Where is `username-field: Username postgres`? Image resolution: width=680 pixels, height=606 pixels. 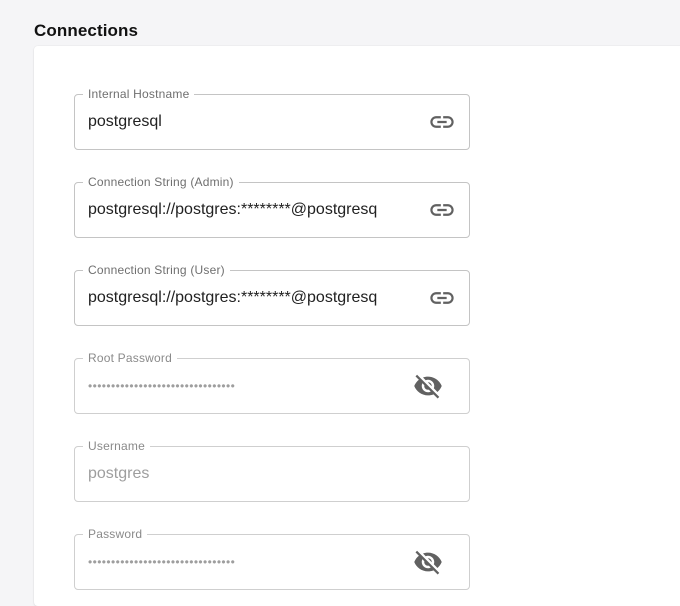
username-field: Username postgres is located at coordinates (272, 471).